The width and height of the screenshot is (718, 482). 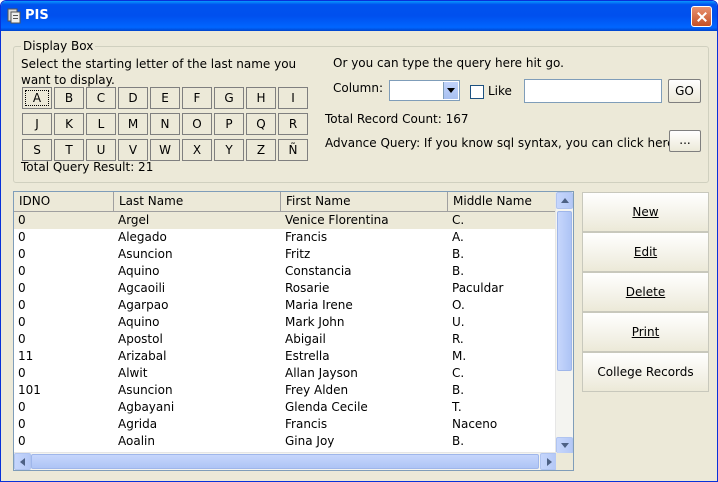 I want to click on table-cell: Venice Florentina, so click(x=337, y=220).